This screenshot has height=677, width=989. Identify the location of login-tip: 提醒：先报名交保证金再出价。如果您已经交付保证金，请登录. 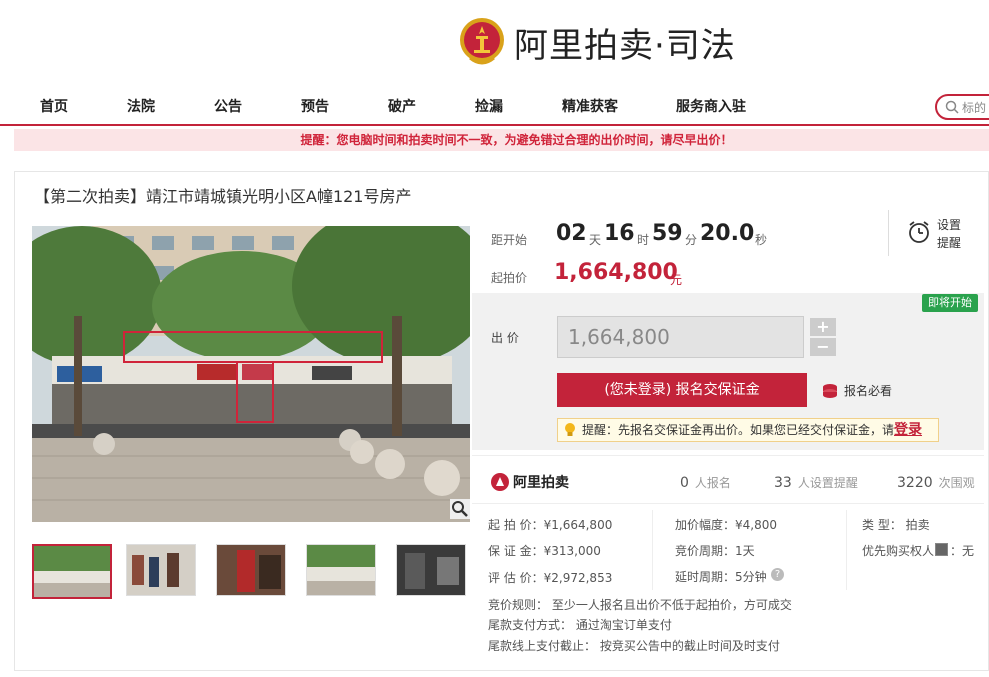
(748, 430).